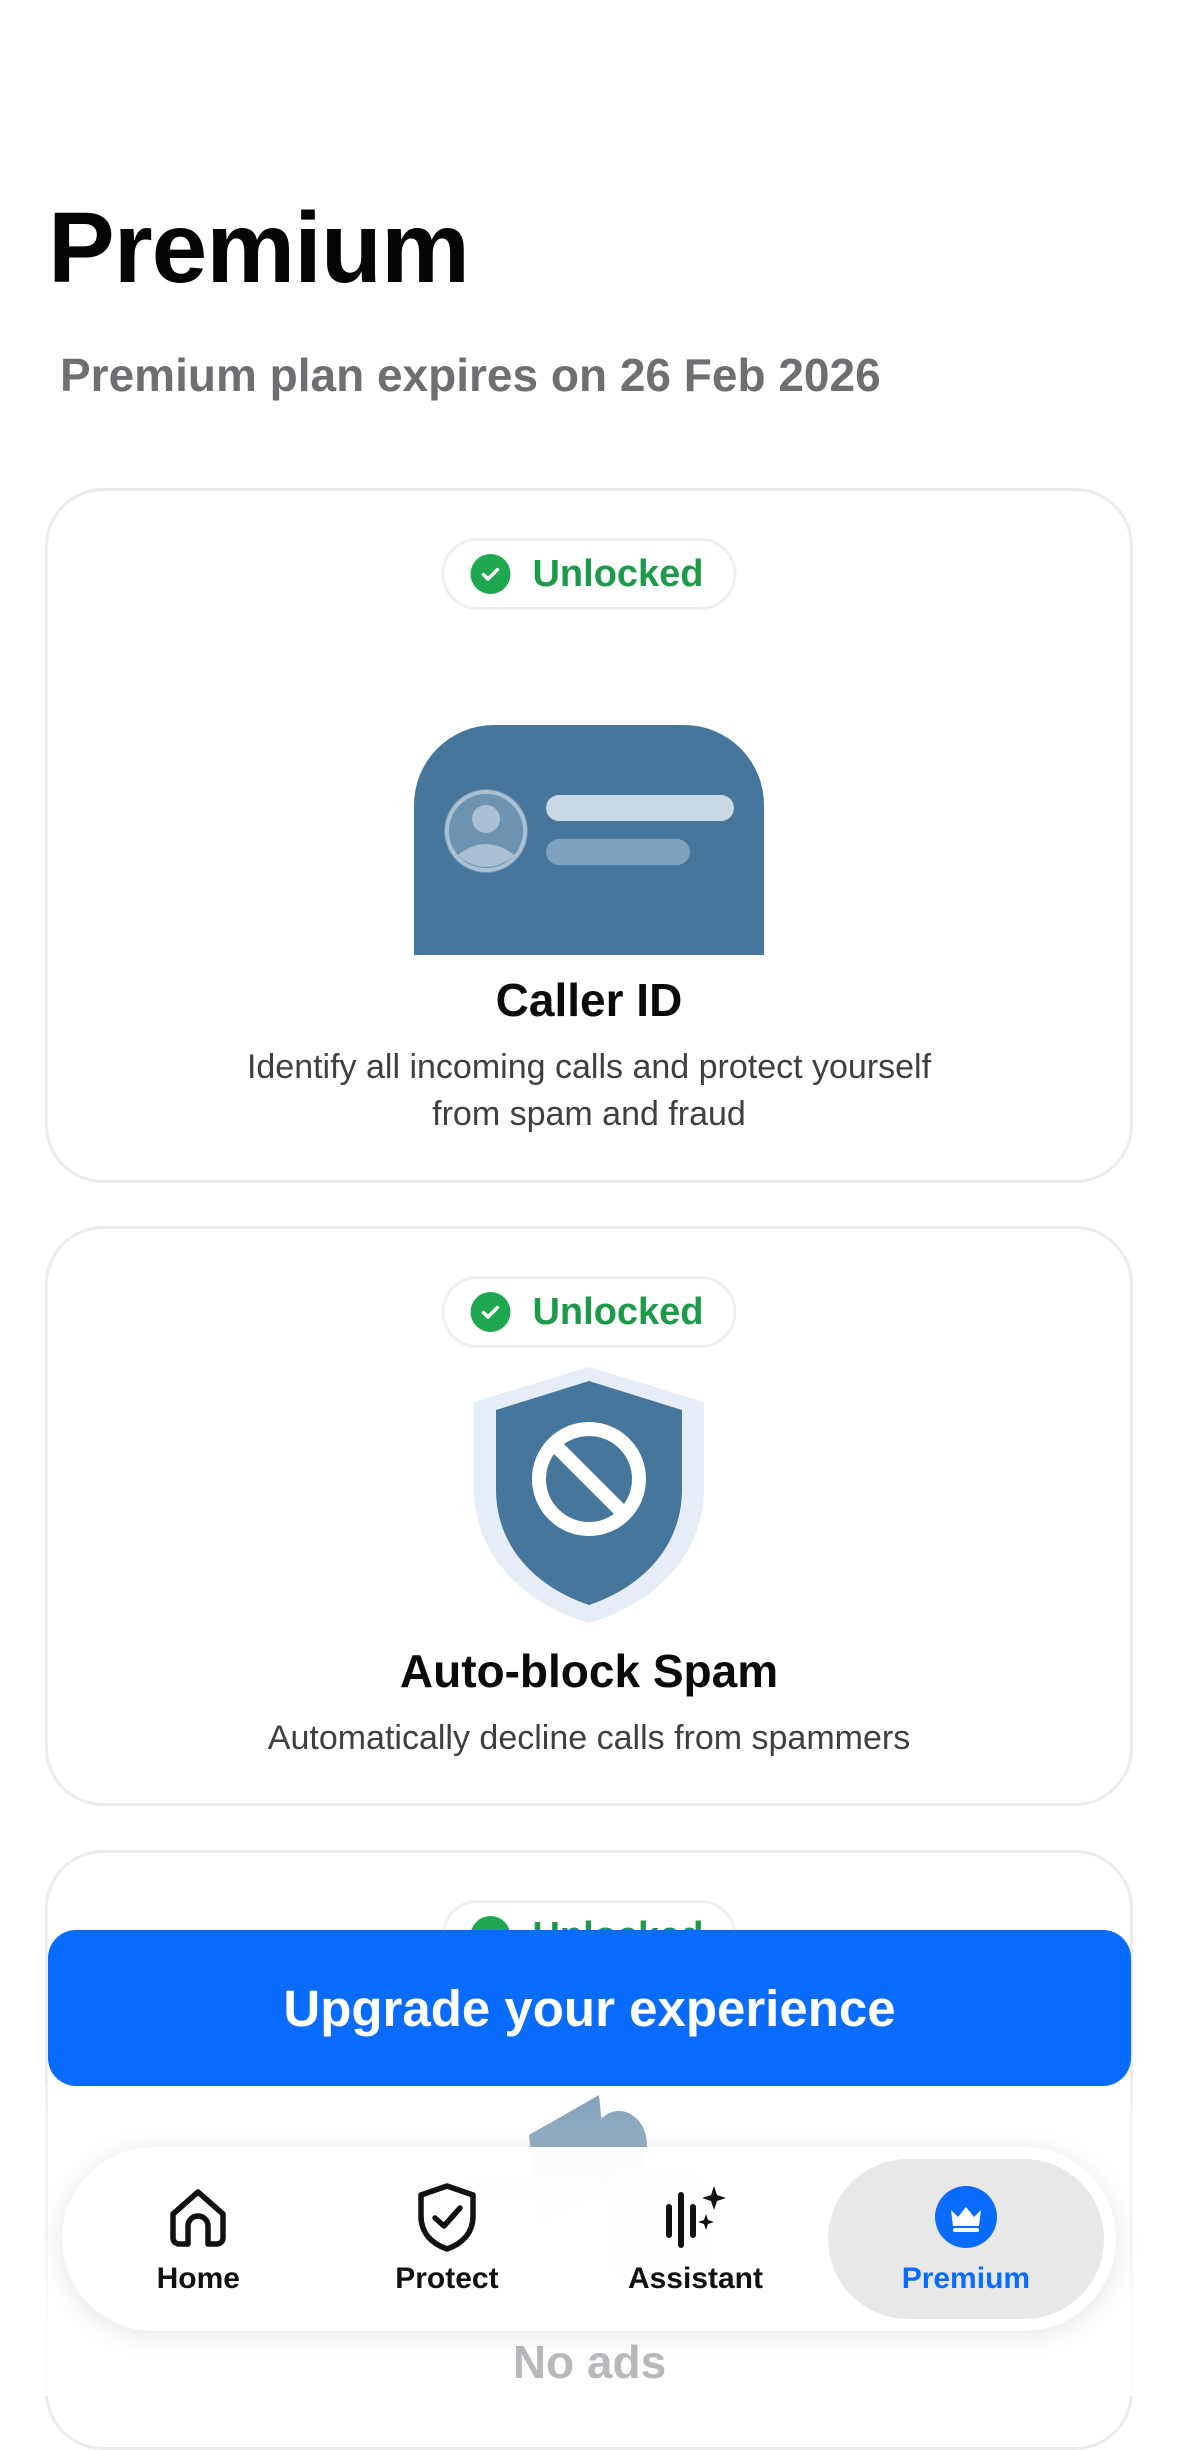 The image size is (1179, 2450). Describe the element at coordinates (589, 840) in the screenshot. I see `caller-id-card-icon` at that location.